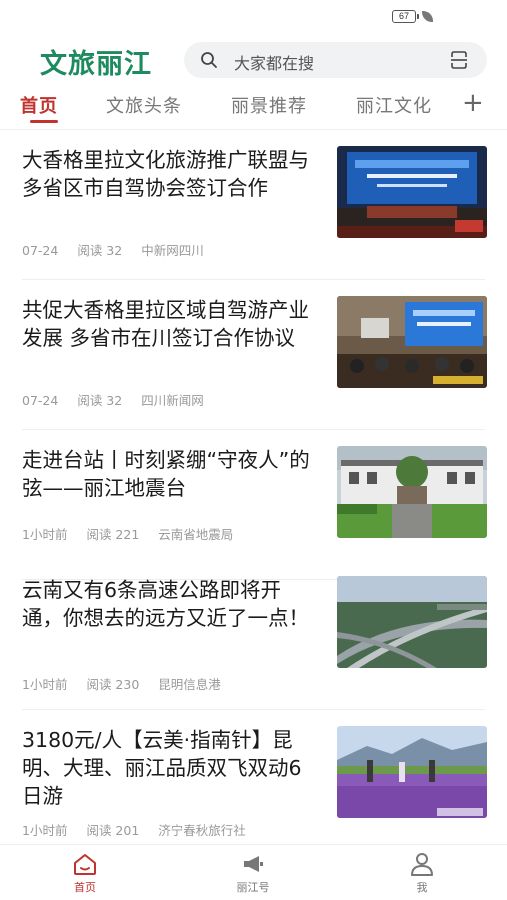 This screenshot has height=900, width=507. I want to click on nav-home-label: 首页, so click(85, 887).